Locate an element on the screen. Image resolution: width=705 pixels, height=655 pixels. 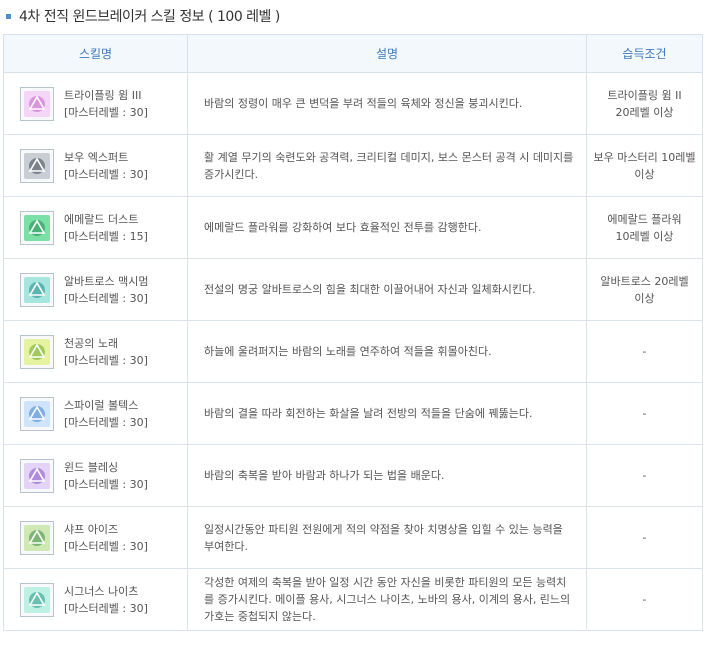
spiral-vortex-icon is located at coordinates (37, 413).